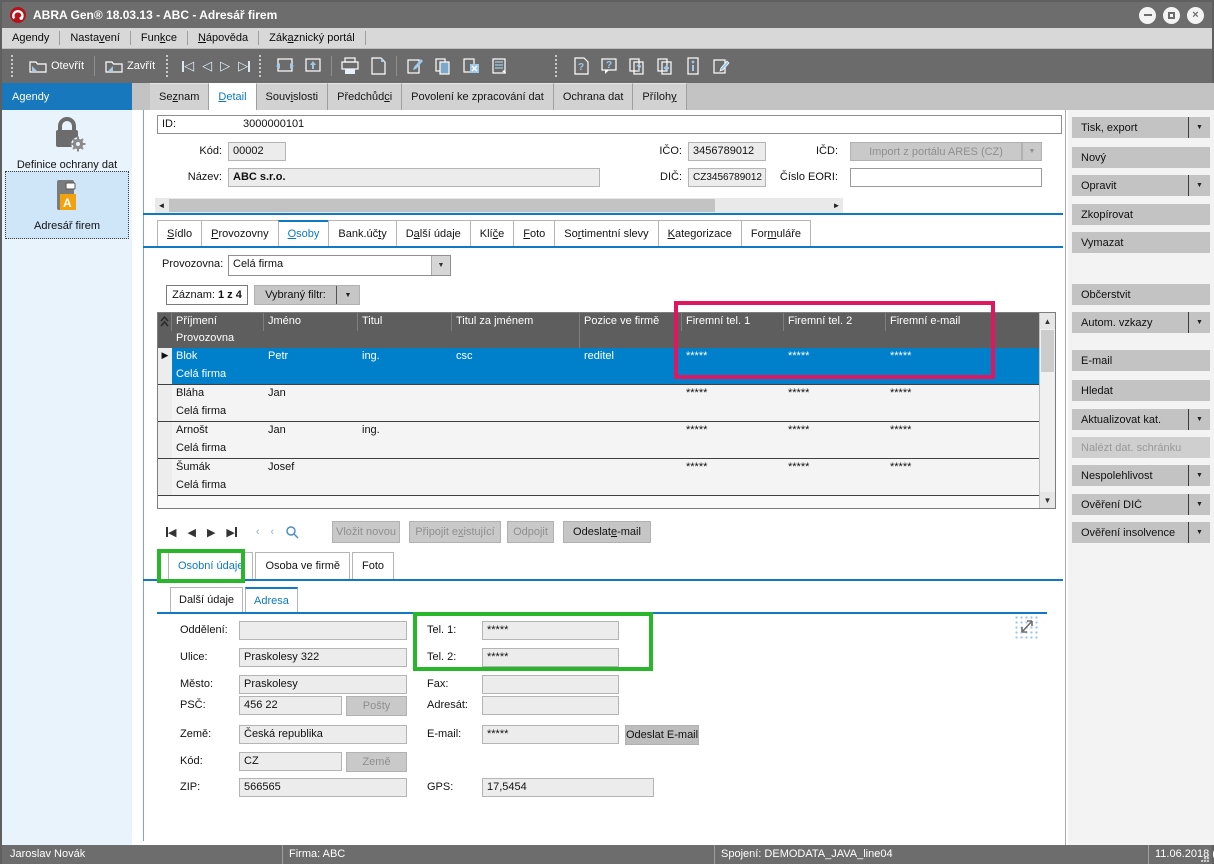 The height and width of the screenshot is (864, 1214). I want to click on email-button: E-mail, so click(1141, 360).